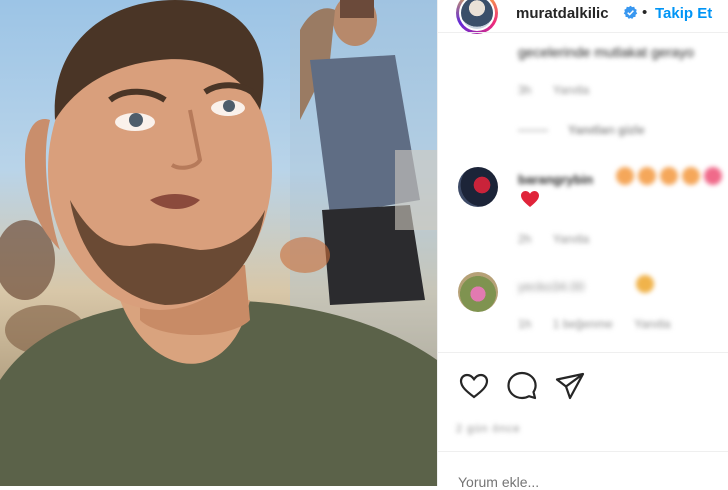  Describe the element at coordinates (525, 324) in the screenshot. I see `comment-time: 1h` at that location.